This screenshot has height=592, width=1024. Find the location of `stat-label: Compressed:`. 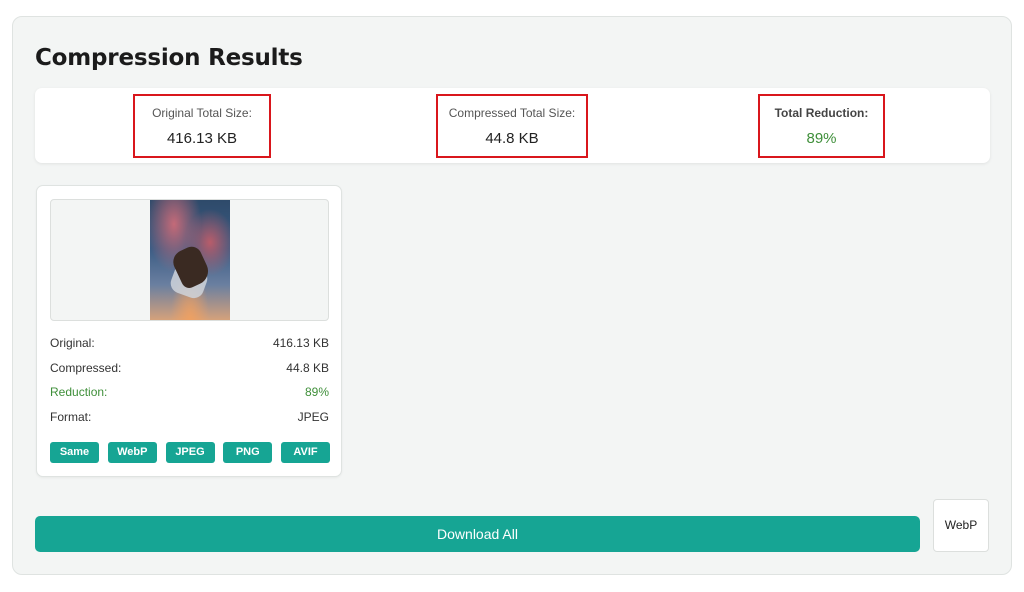

stat-label: Compressed: is located at coordinates (86, 367).